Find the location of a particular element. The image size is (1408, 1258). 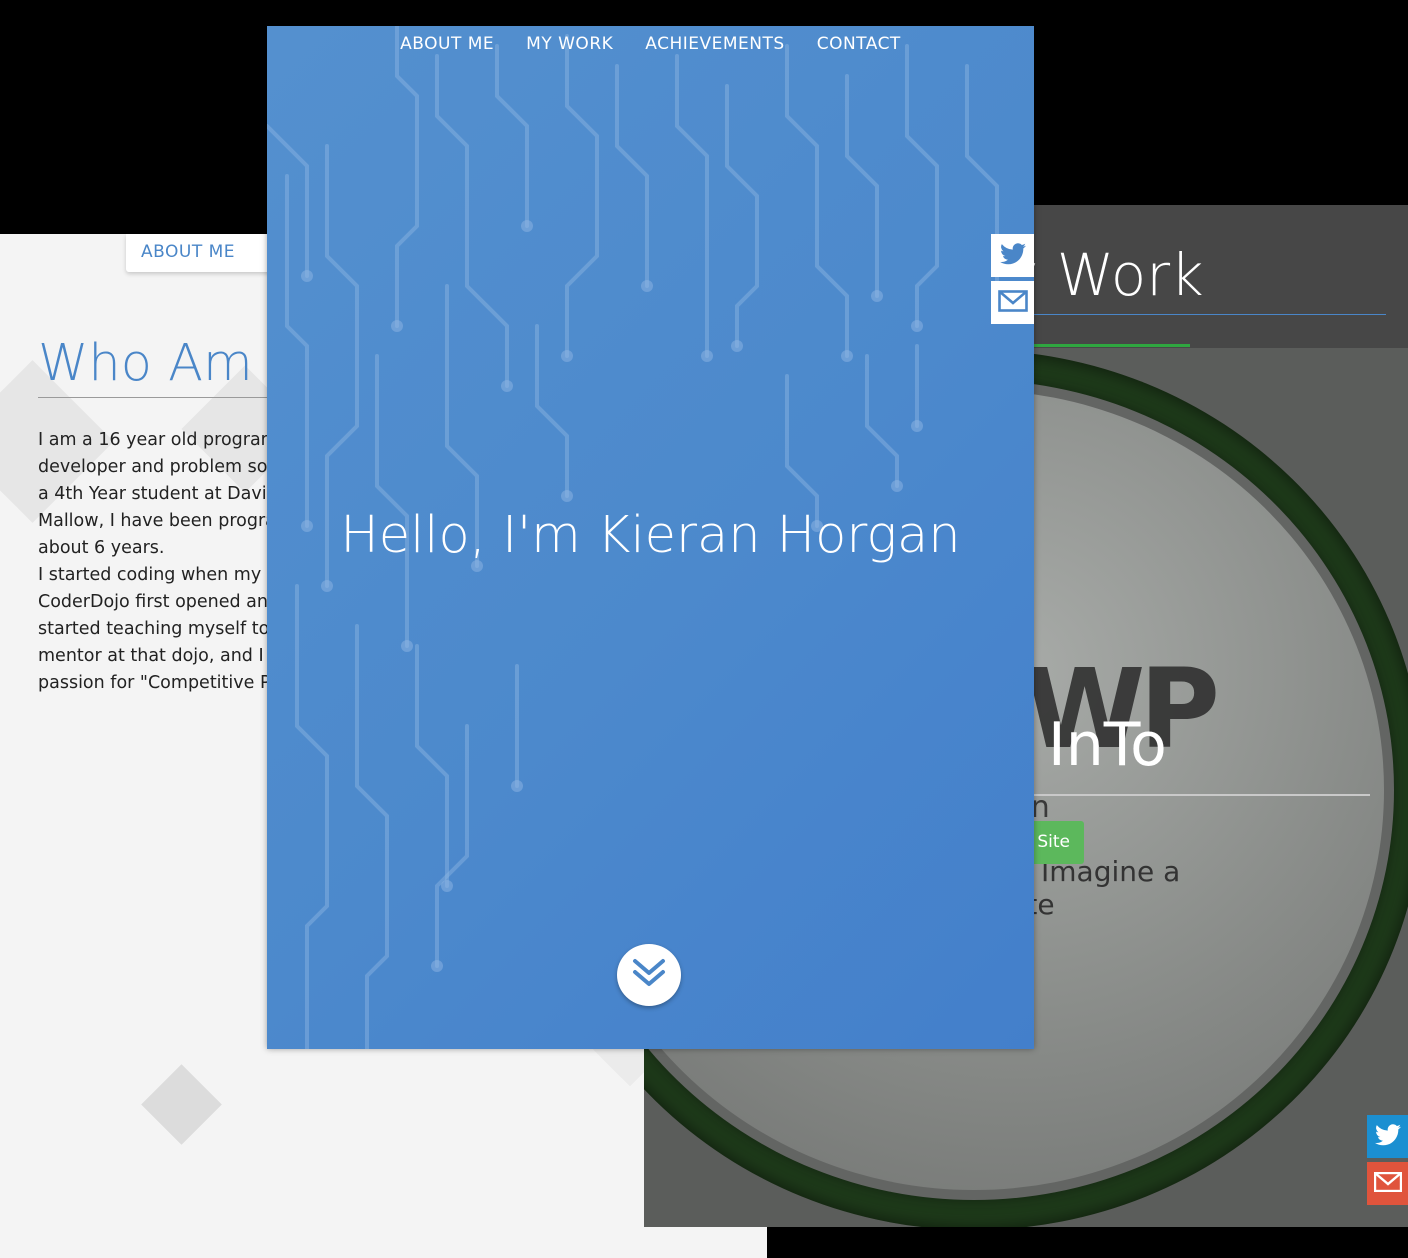

work-title-divider is located at coordinates (1195, 314).